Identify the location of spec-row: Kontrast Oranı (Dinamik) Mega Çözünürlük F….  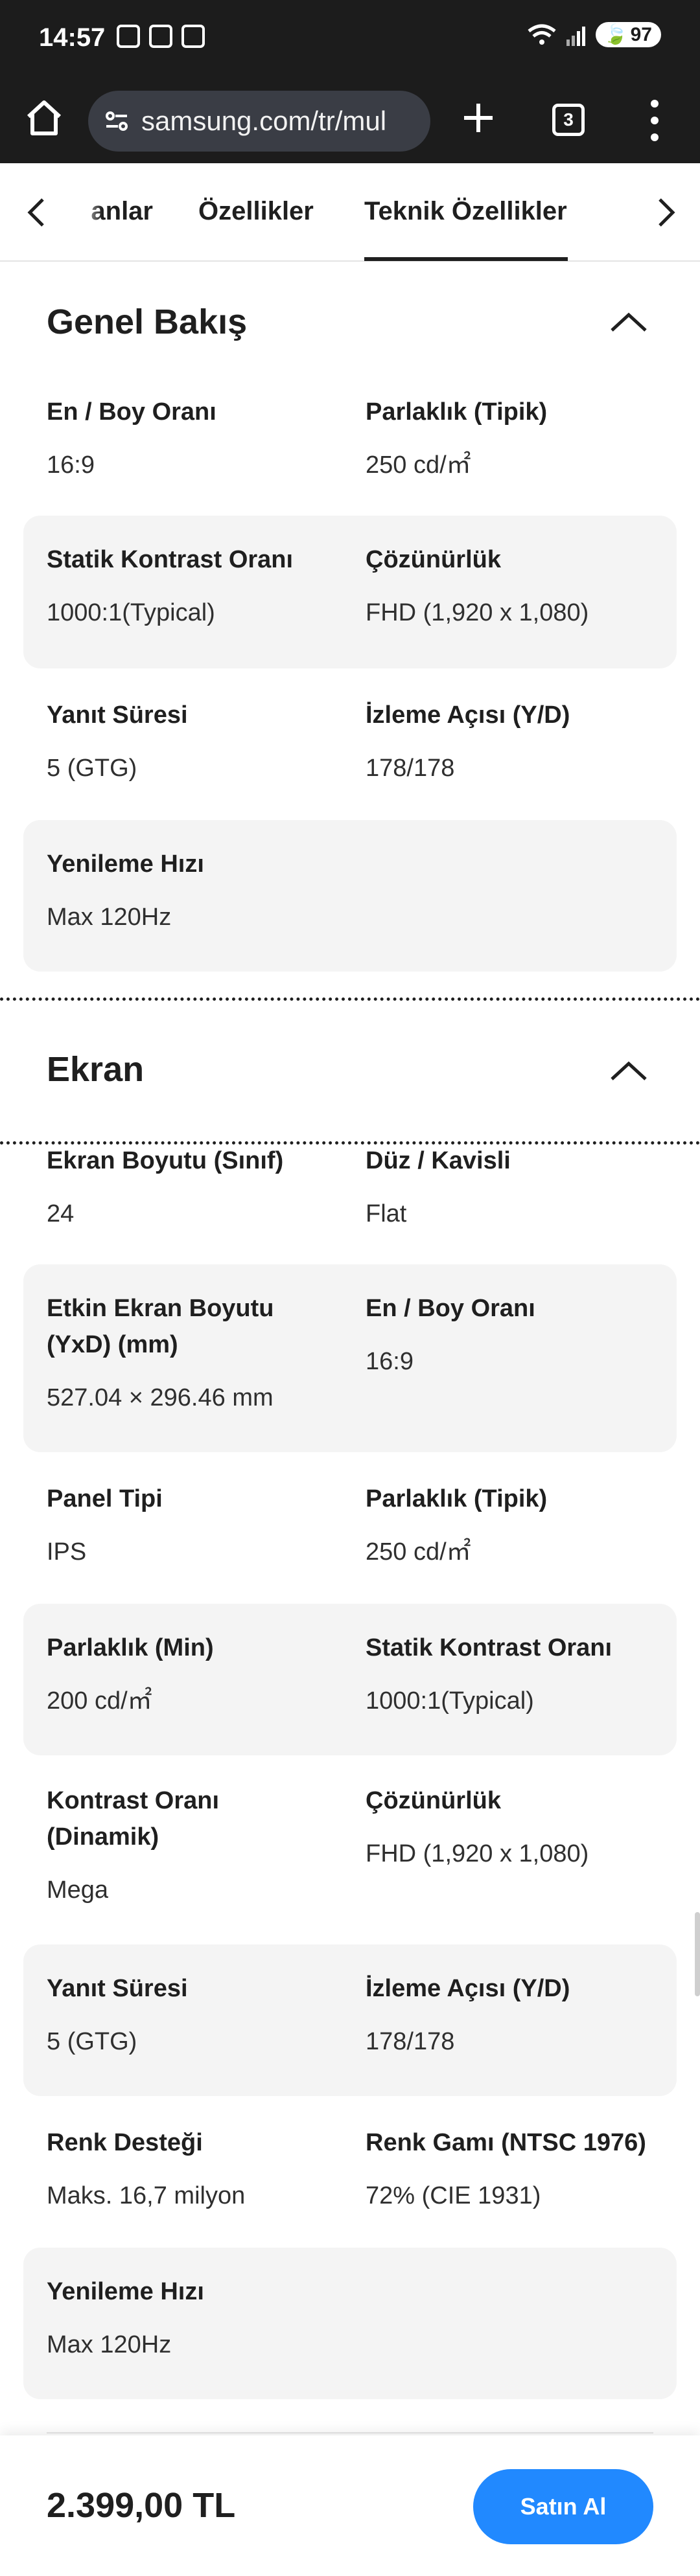
(350, 1850).